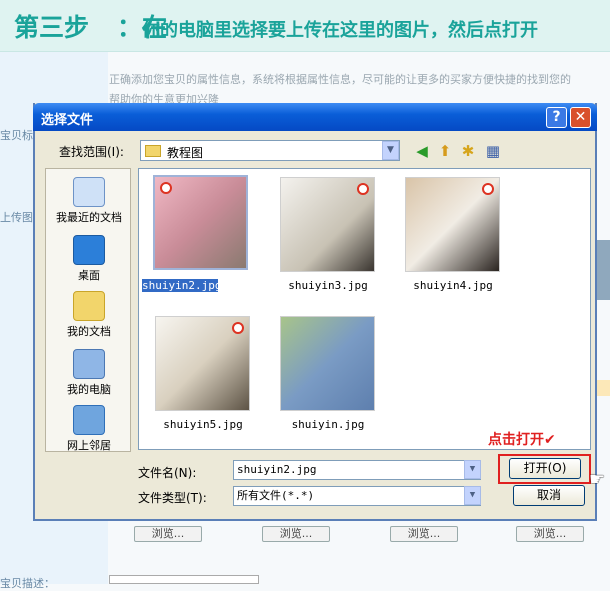 Image resolution: width=610 pixels, height=591 pixels. Describe the element at coordinates (270, 150) in the screenshot. I see `lookin-select: 教程图 ▼` at that location.